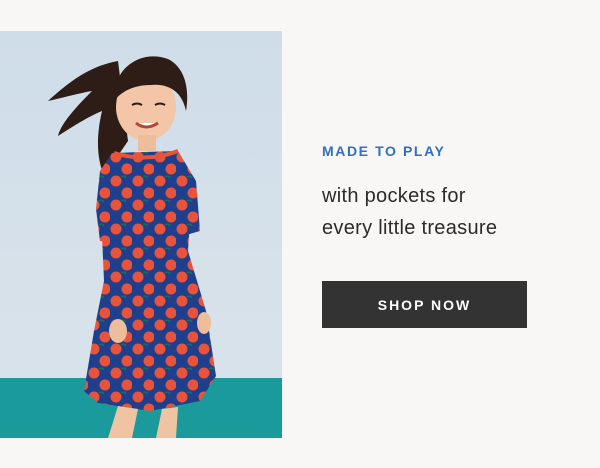 The width and height of the screenshot is (600, 468). Describe the element at coordinates (394, 196) in the screenshot. I see `headline-line-1: with pockets for` at that location.